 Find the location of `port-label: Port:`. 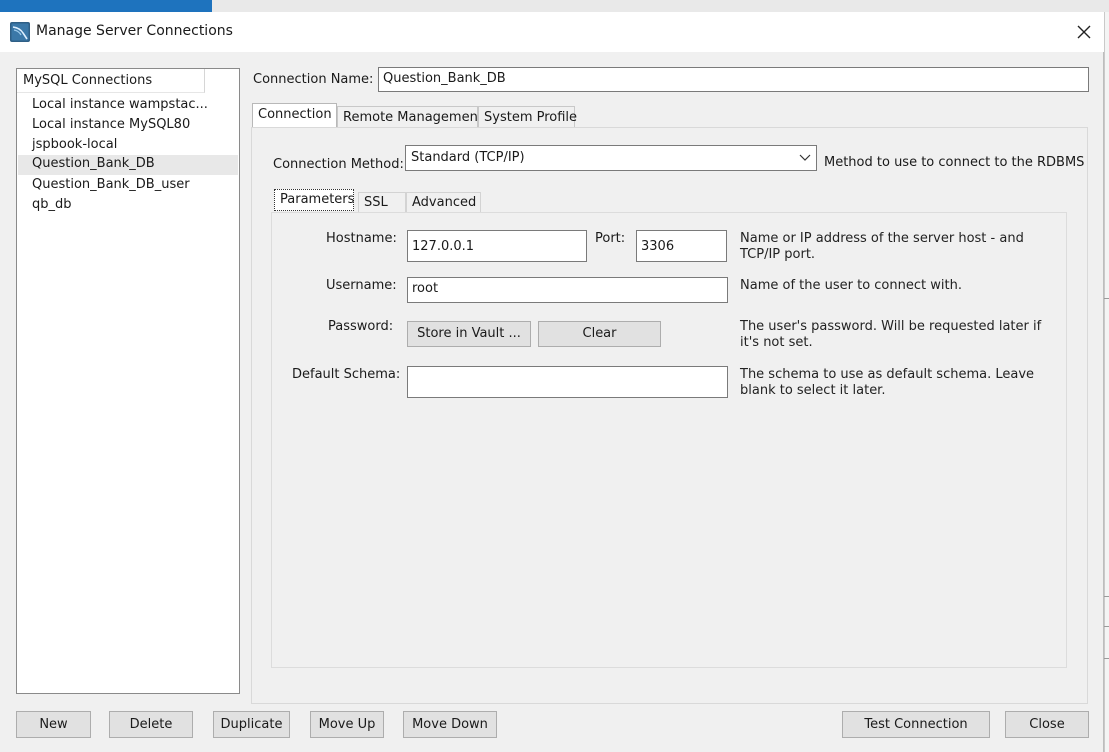

port-label: Port: is located at coordinates (610, 238).